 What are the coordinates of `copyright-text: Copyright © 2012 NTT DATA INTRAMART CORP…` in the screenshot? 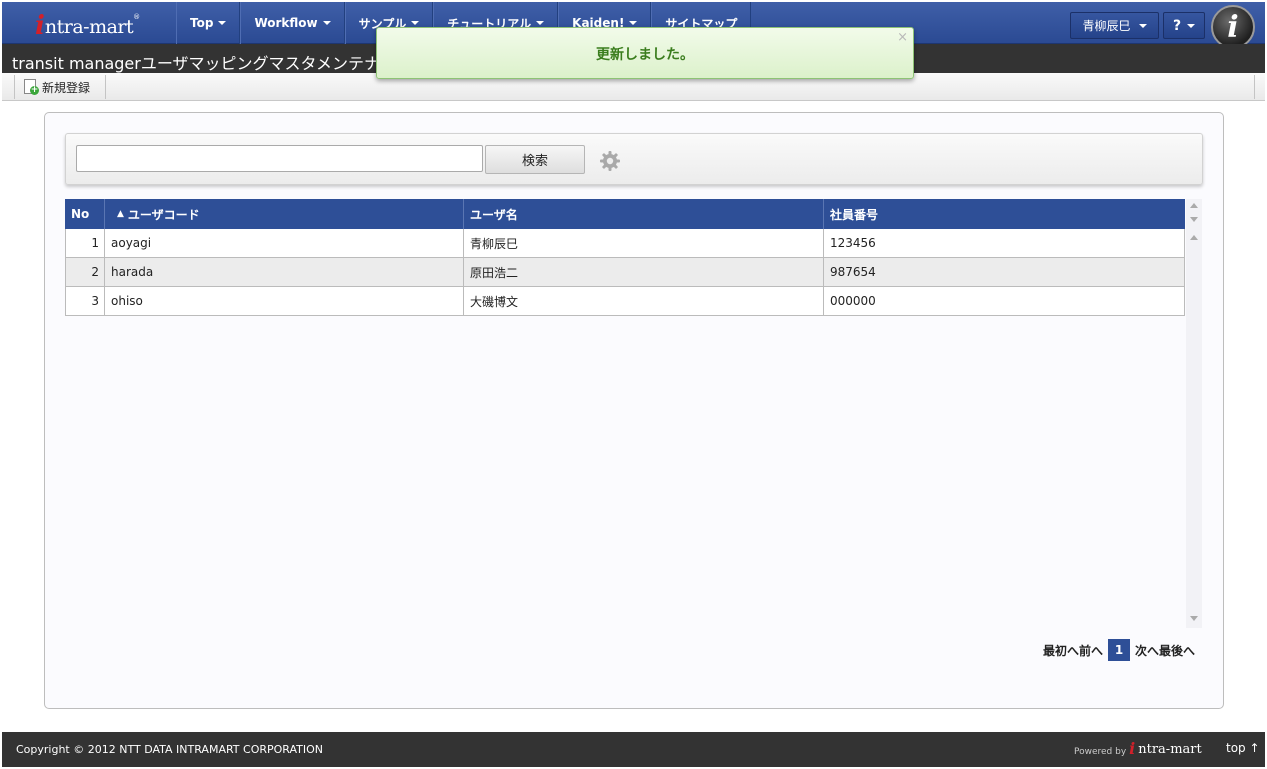 It's located at (170, 749).